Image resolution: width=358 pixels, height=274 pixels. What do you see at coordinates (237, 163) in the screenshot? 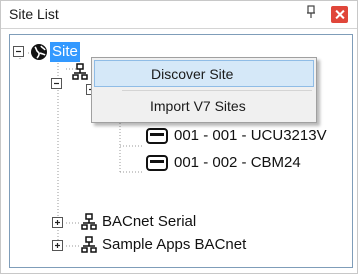
I see `tree-node-device: 001 - 002 - CBM24` at bounding box center [237, 163].